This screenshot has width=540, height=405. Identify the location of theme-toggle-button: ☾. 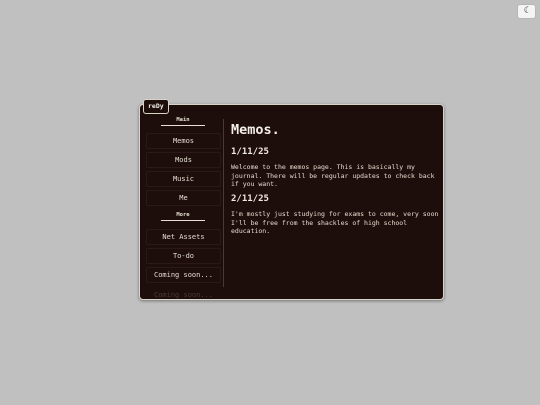
(526, 11).